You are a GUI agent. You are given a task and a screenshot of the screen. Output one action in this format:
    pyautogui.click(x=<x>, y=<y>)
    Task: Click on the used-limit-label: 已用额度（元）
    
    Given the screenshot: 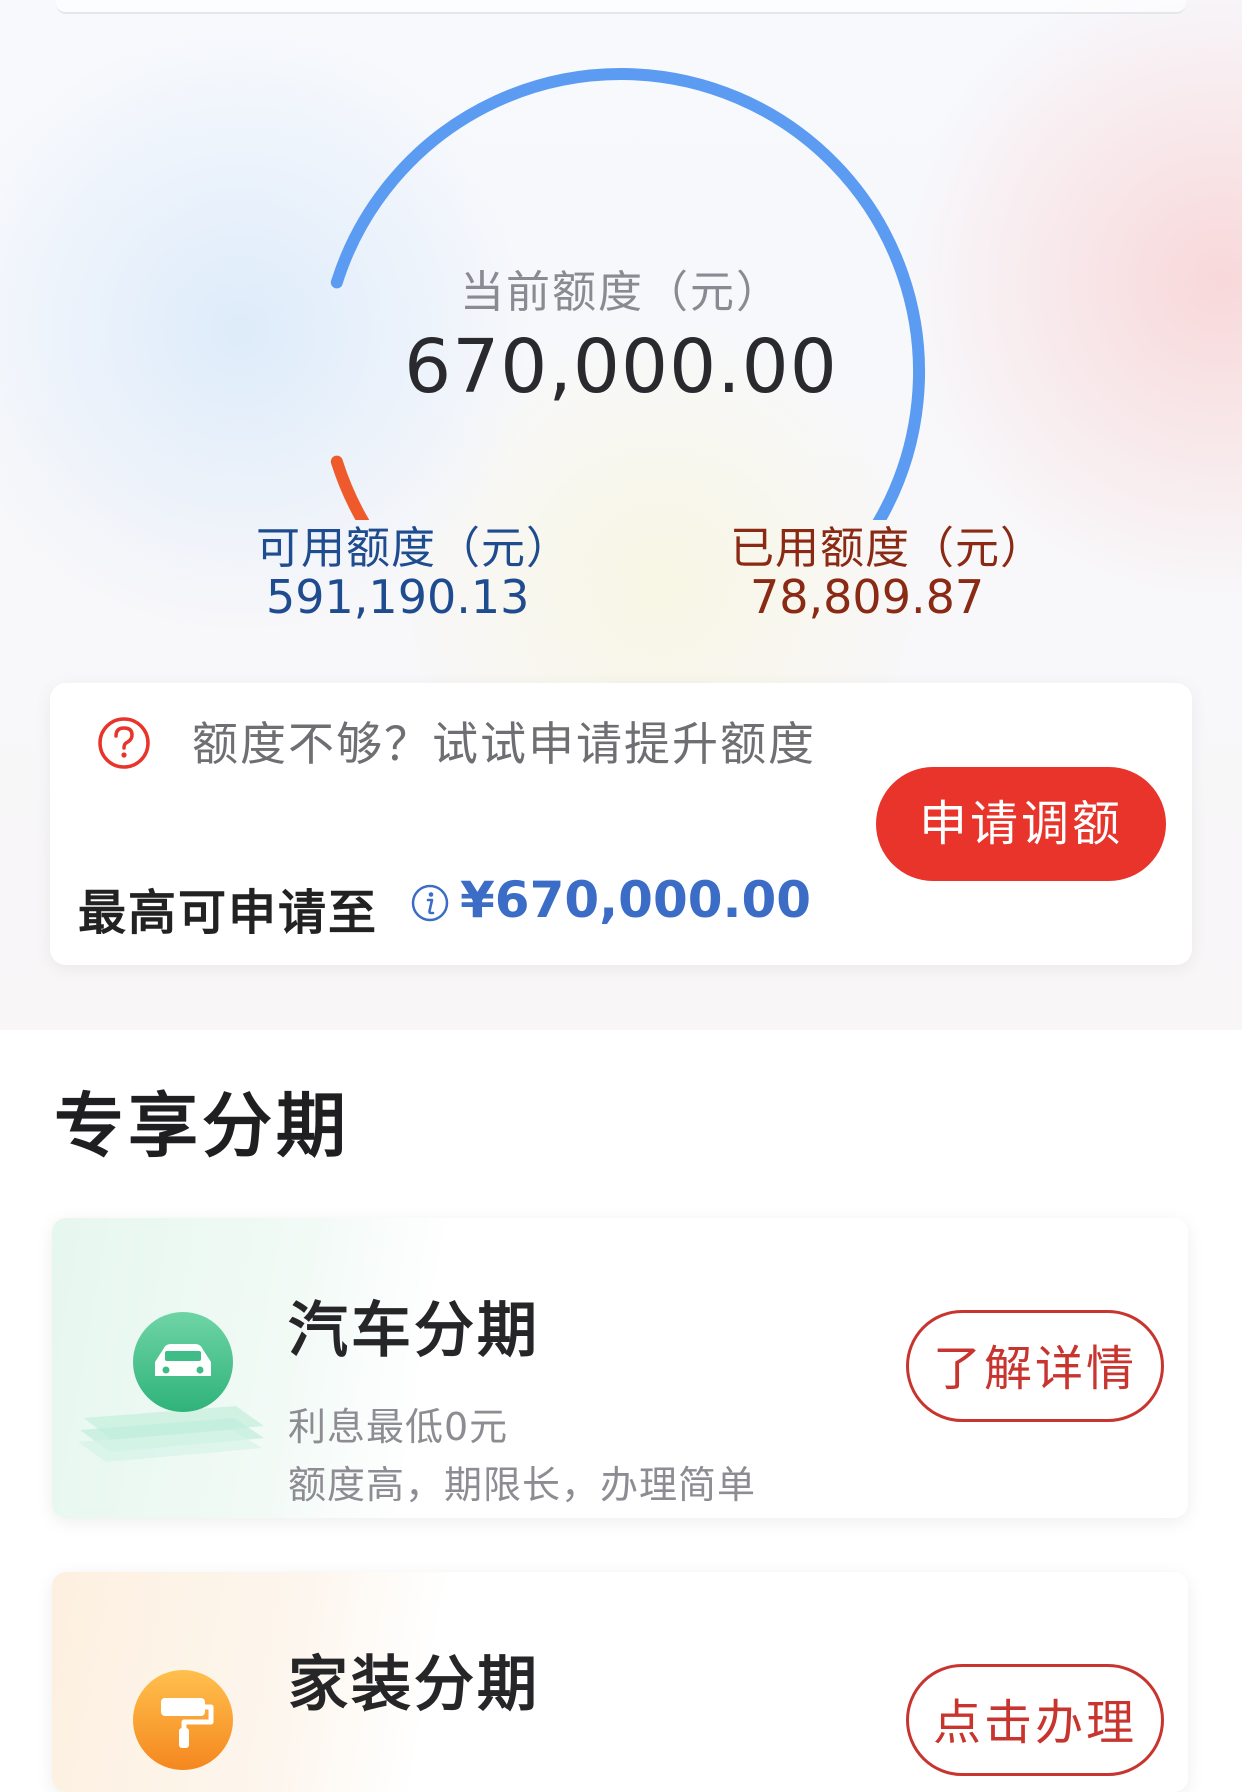 What is the action you would take?
    pyautogui.click(x=887, y=548)
    